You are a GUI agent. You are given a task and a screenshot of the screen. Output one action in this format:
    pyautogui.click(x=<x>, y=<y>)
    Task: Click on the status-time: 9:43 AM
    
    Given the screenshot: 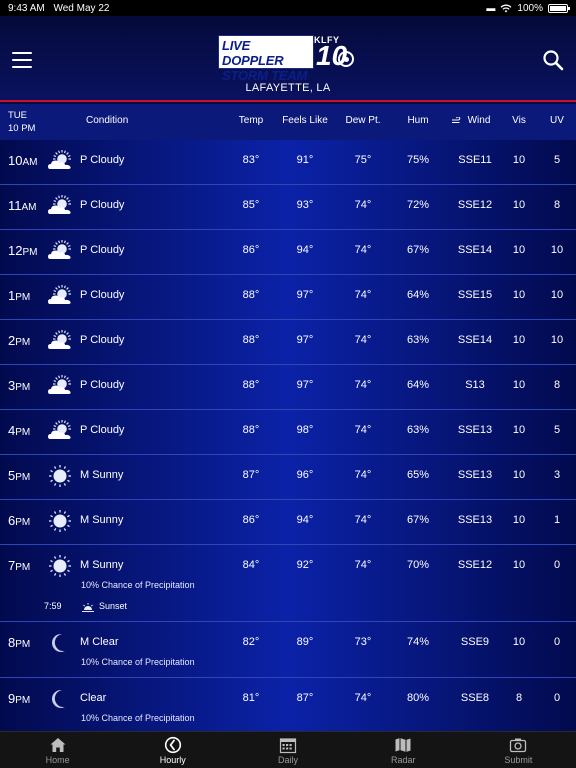 What is the action you would take?
    pyautogui.click(x=26, y=8)
    